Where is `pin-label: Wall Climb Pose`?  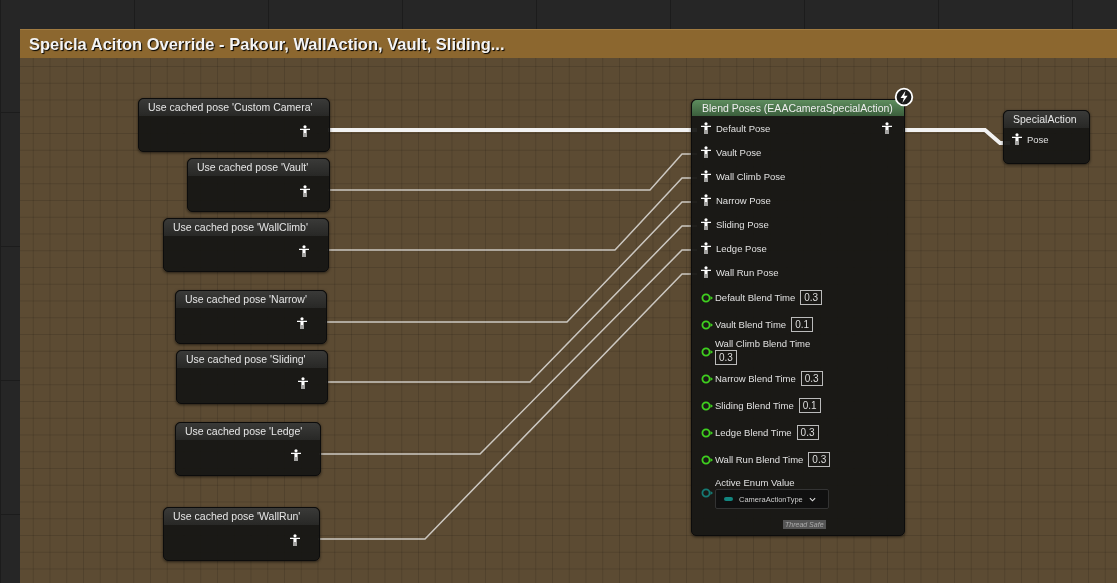
pin-label: Wall Climb Pose is located at coordinates (751, 176).